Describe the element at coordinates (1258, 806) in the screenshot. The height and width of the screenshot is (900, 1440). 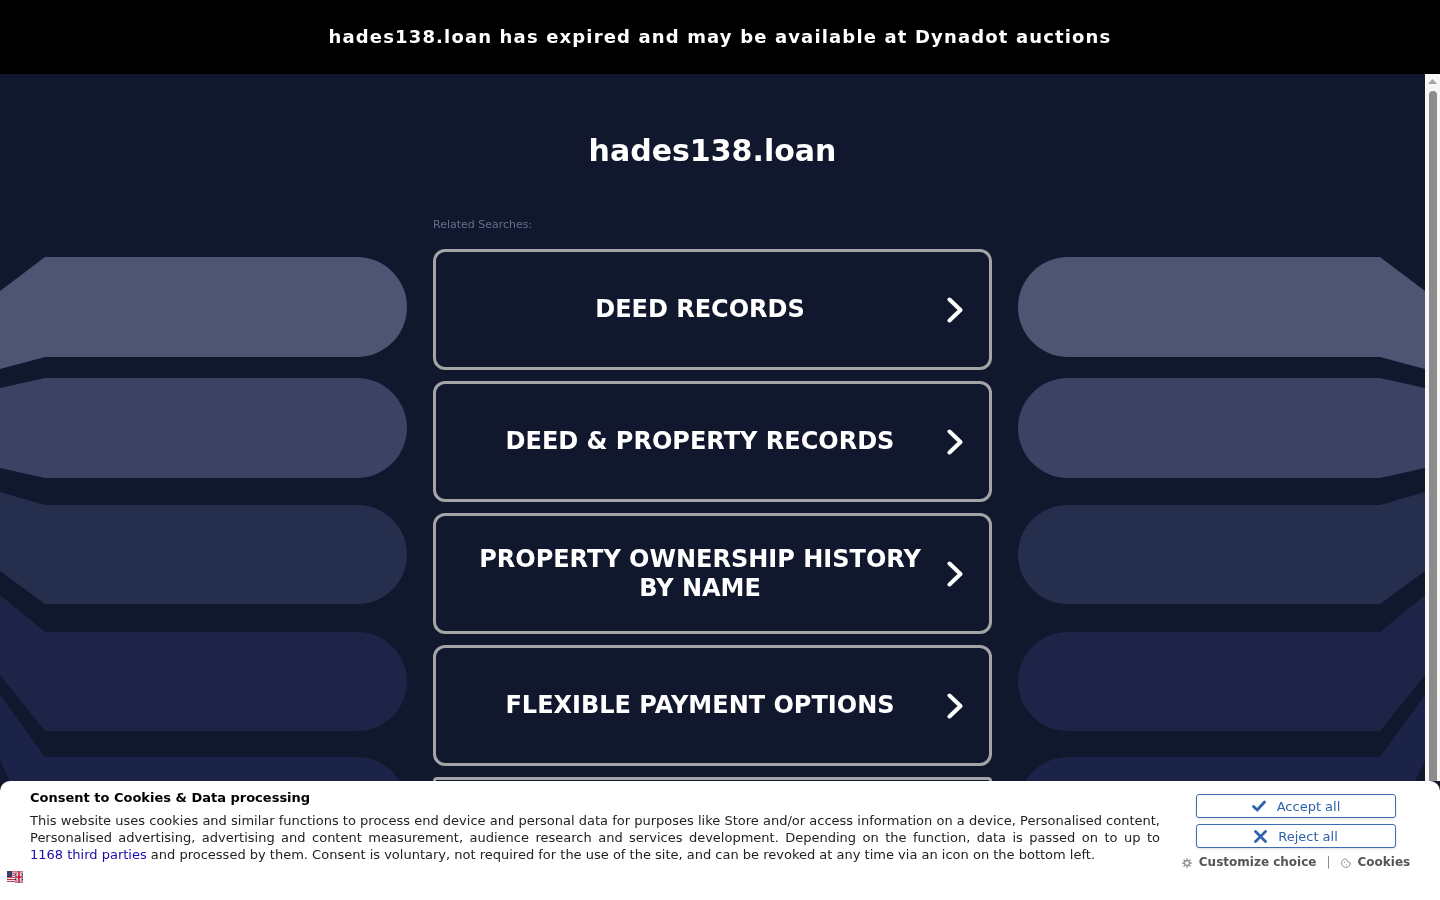
I see `check-icon` at that location.